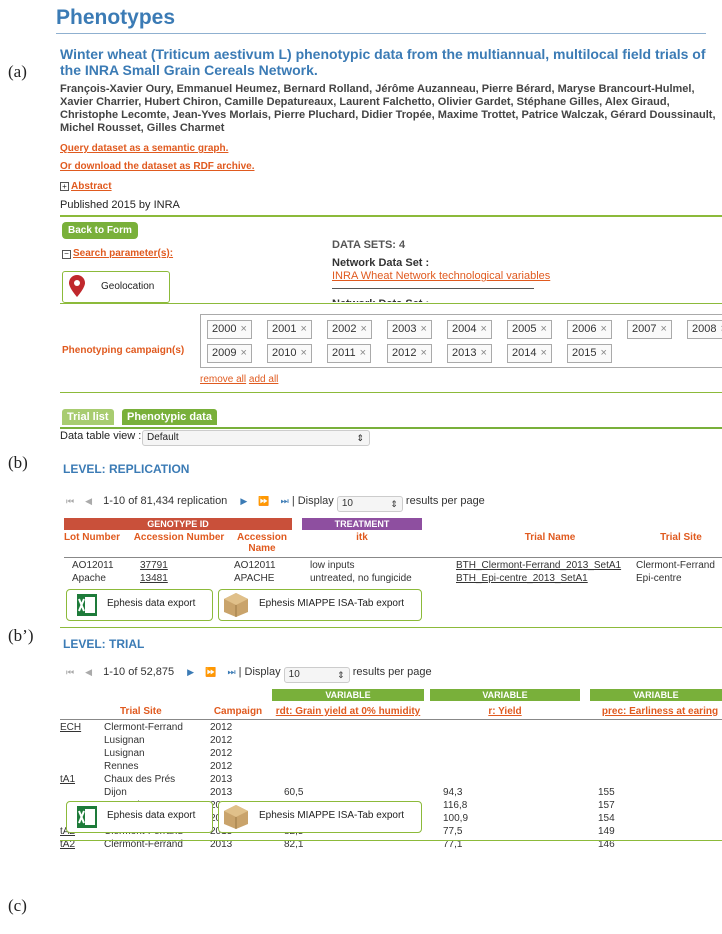 The image size is (722, 934). Describe the element at coordinates (659, 578) in the screenshot. I see `cell-trial-site: Epi-centre` at that location.